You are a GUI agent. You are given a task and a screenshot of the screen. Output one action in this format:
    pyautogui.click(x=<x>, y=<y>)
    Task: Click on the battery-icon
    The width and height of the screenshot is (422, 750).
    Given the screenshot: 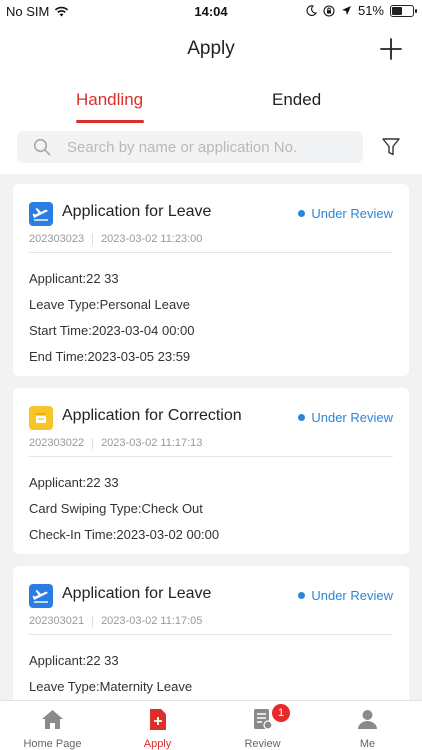 What is the action you would take?
    pyautogui.click(x=403, y=10)
    